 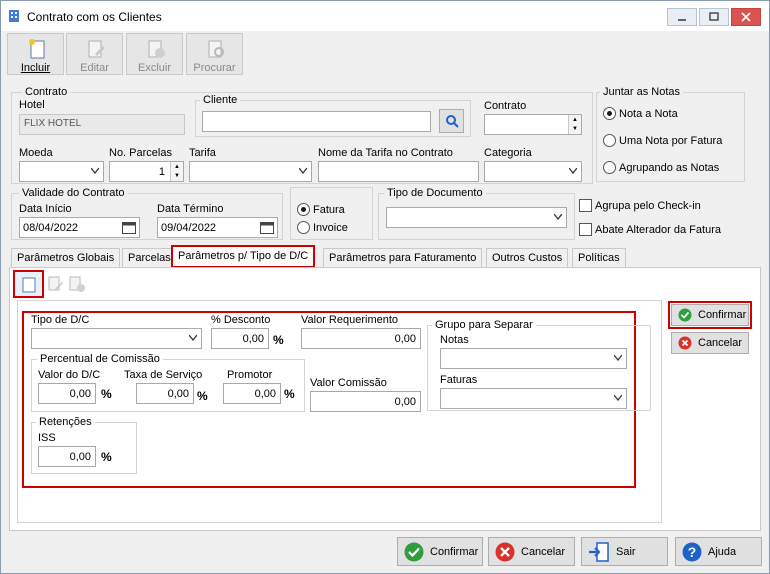 I want to click on procurar-button: Procurar, so click(x=214, y=54).